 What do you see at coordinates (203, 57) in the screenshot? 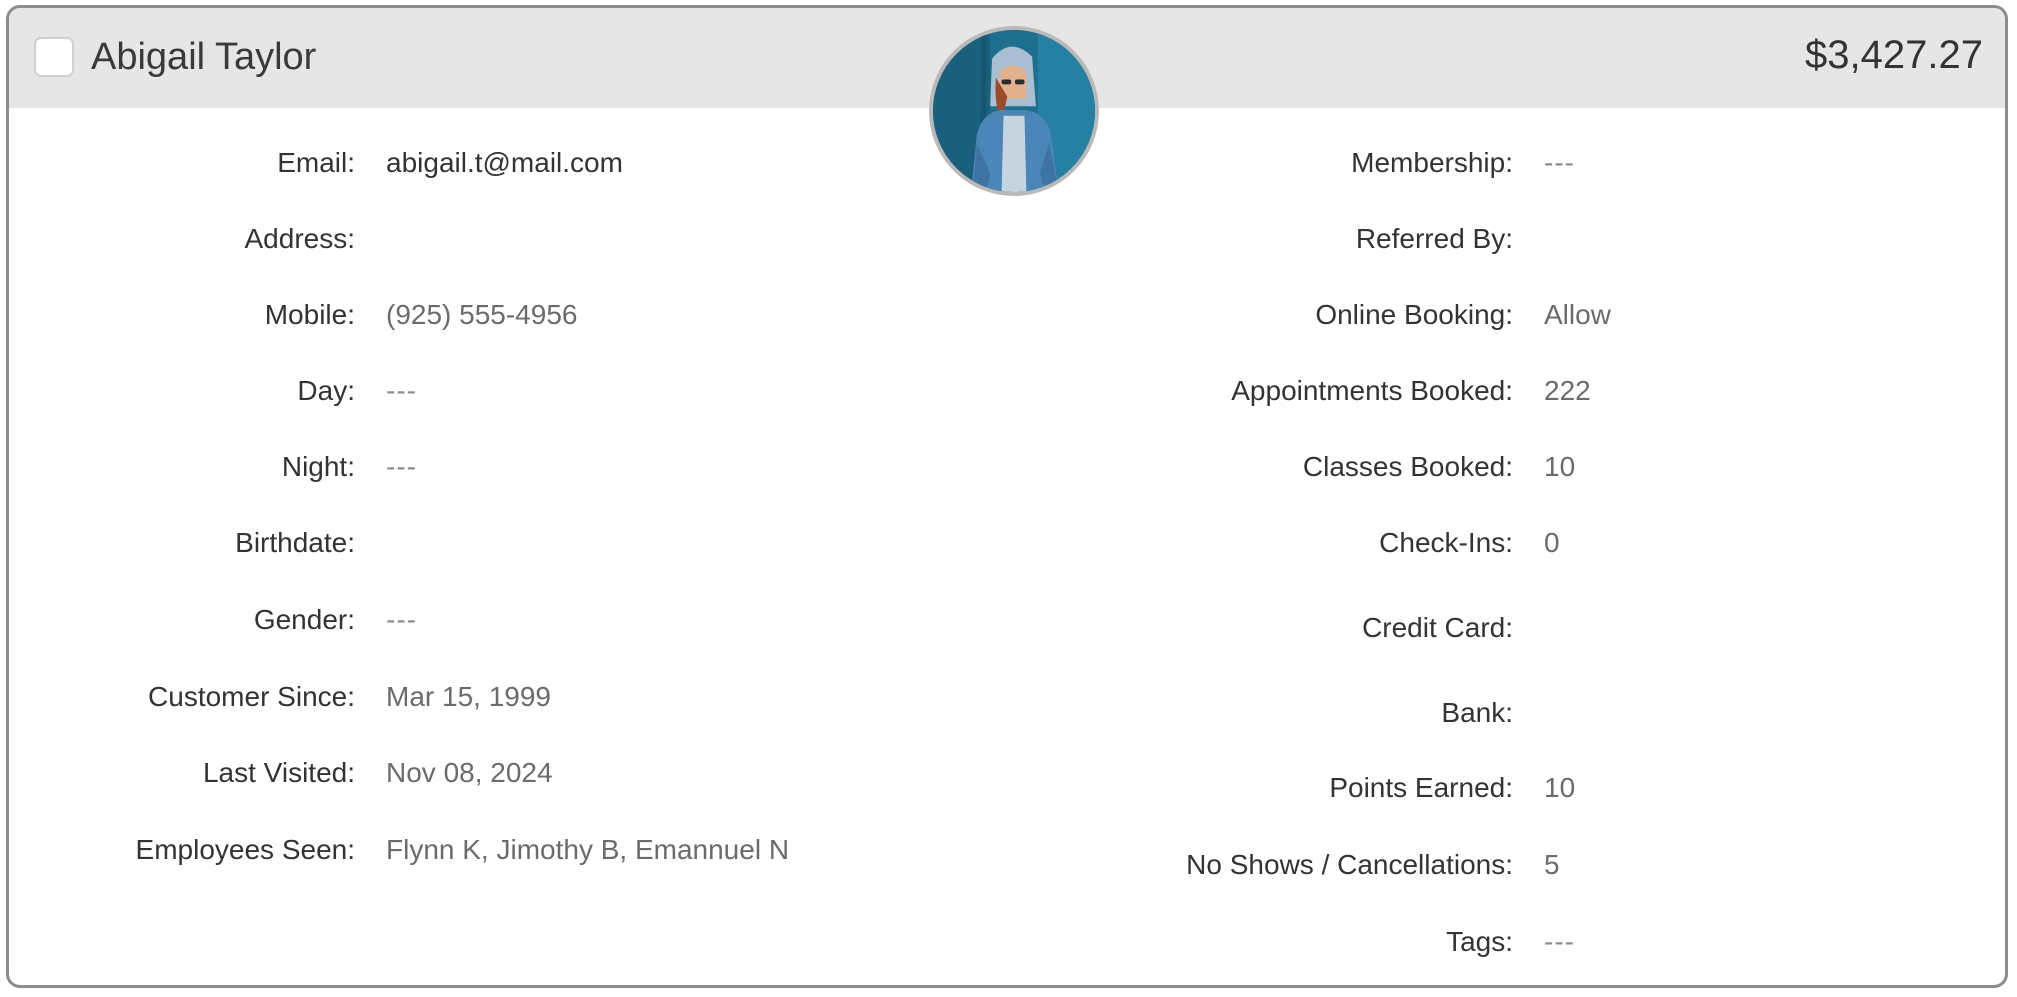
I see `customer-name: Abigail Taylor` at bounding box center [203, 57].